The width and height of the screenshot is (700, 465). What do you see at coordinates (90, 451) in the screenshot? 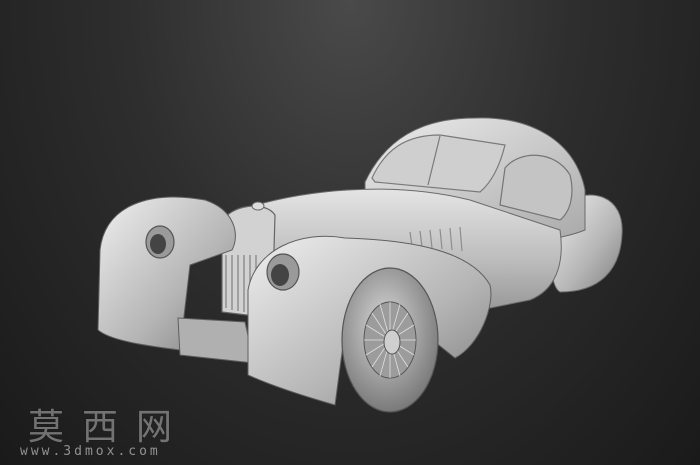
I see `watermark-url: www.3dmox.com` at bounding box center [90, 451].